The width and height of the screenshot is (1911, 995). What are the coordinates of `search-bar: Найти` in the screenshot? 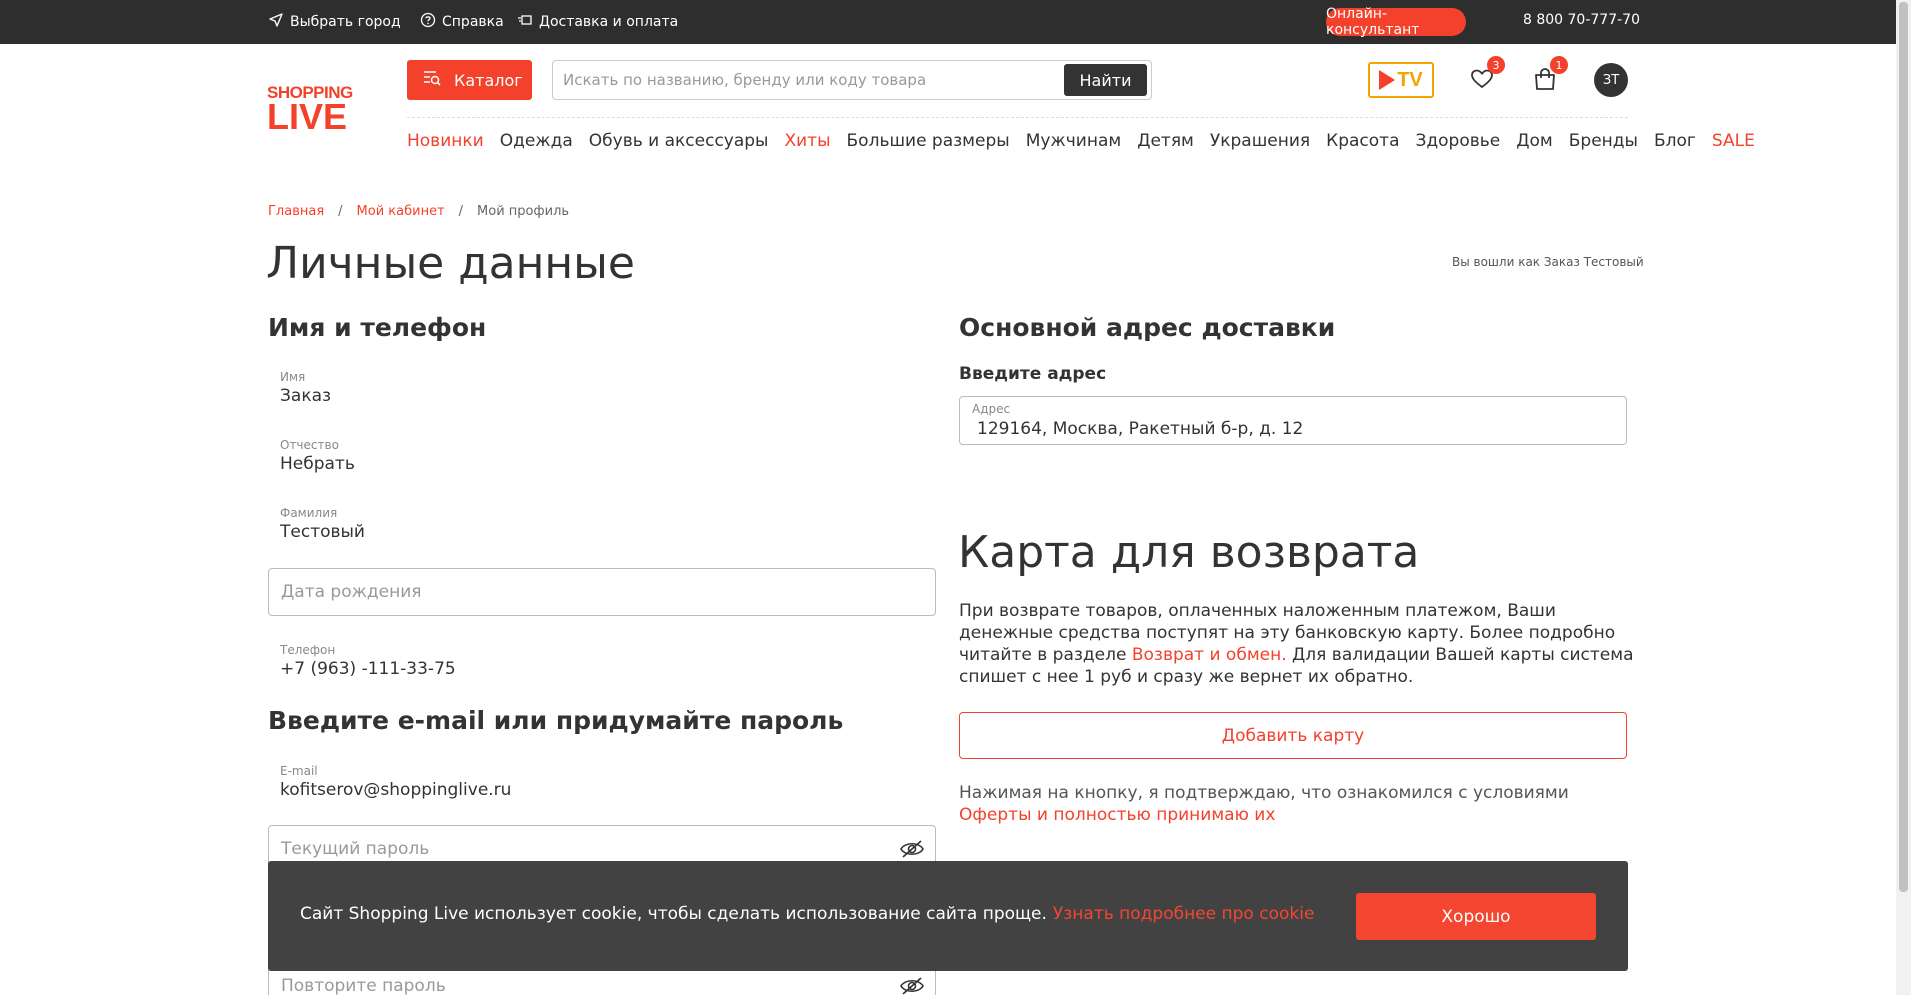 It's located at (852, 80).